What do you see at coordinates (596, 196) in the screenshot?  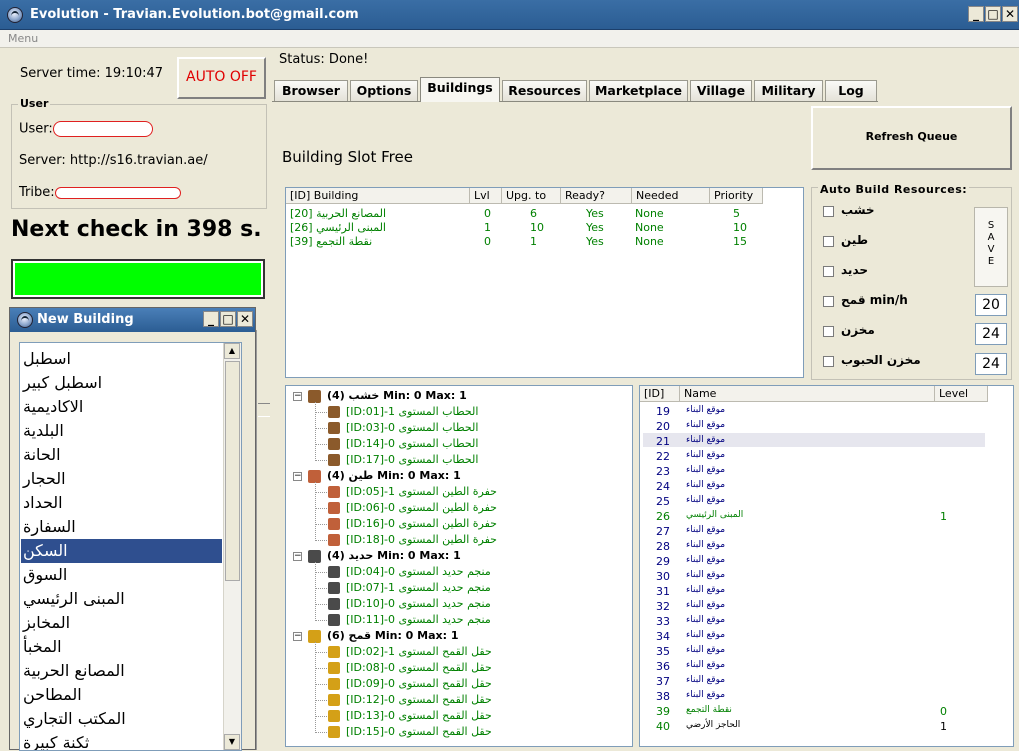 I see `queue-column-header: Ready?` at bounding box center [596, 196].